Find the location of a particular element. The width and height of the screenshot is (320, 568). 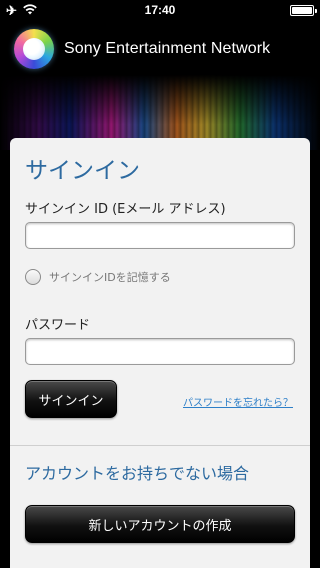

forgot-password-link: パスワードを忘れたら？ is located at coordinates (238, 401).